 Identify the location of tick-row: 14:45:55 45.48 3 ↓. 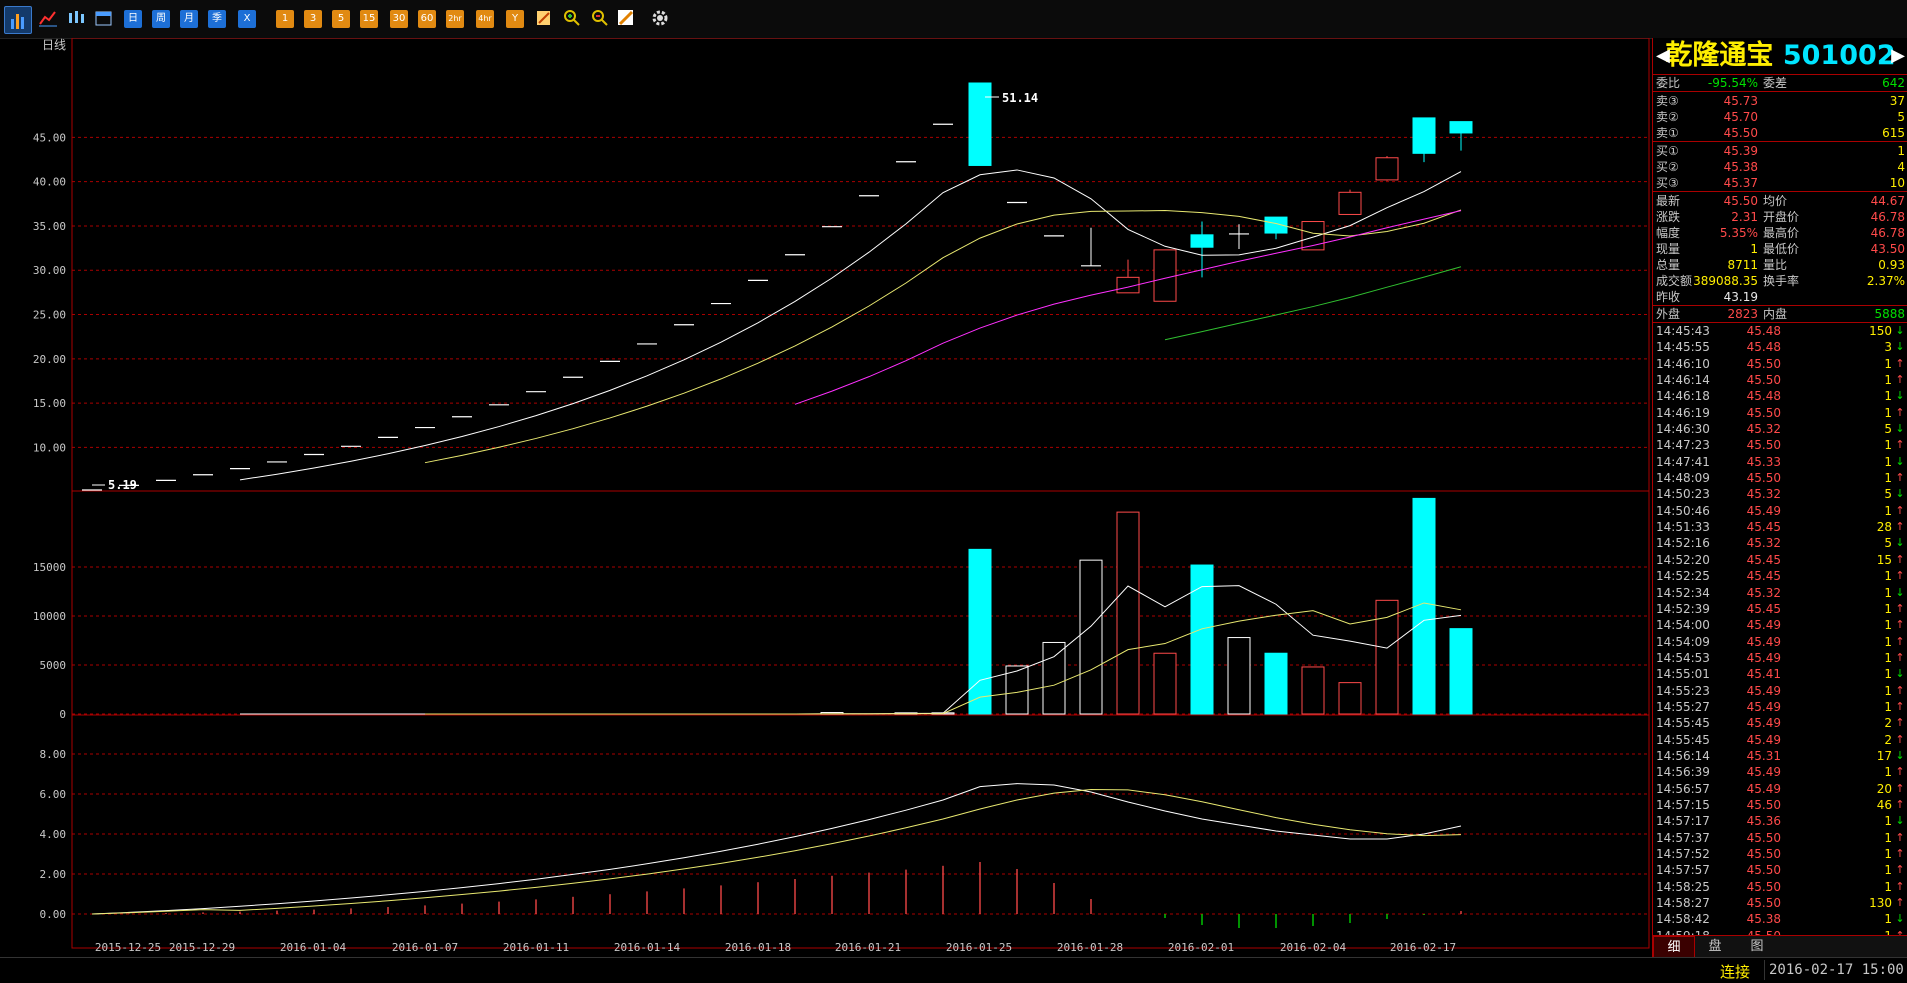
(1780, 347).